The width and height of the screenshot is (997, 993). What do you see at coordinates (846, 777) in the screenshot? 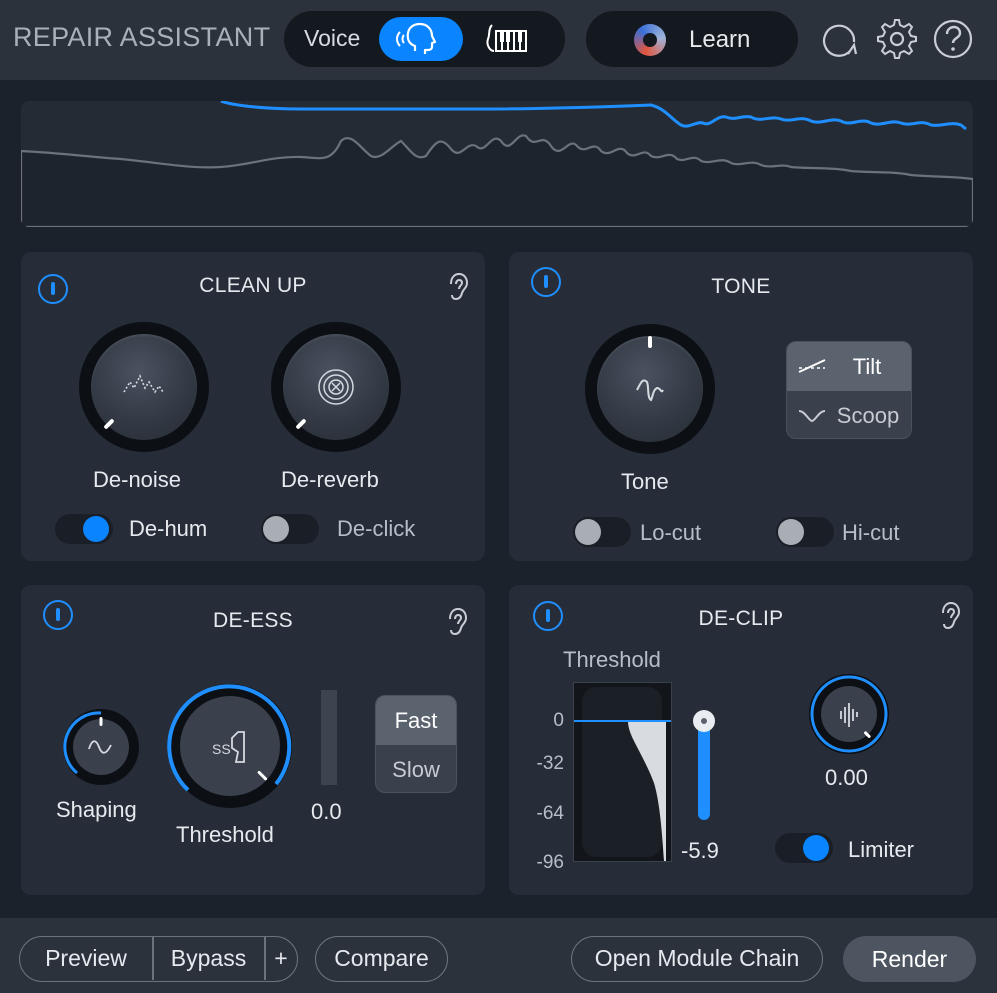
I see `de-clip-gain-value: 0.00` at bounding box center [846, 777].